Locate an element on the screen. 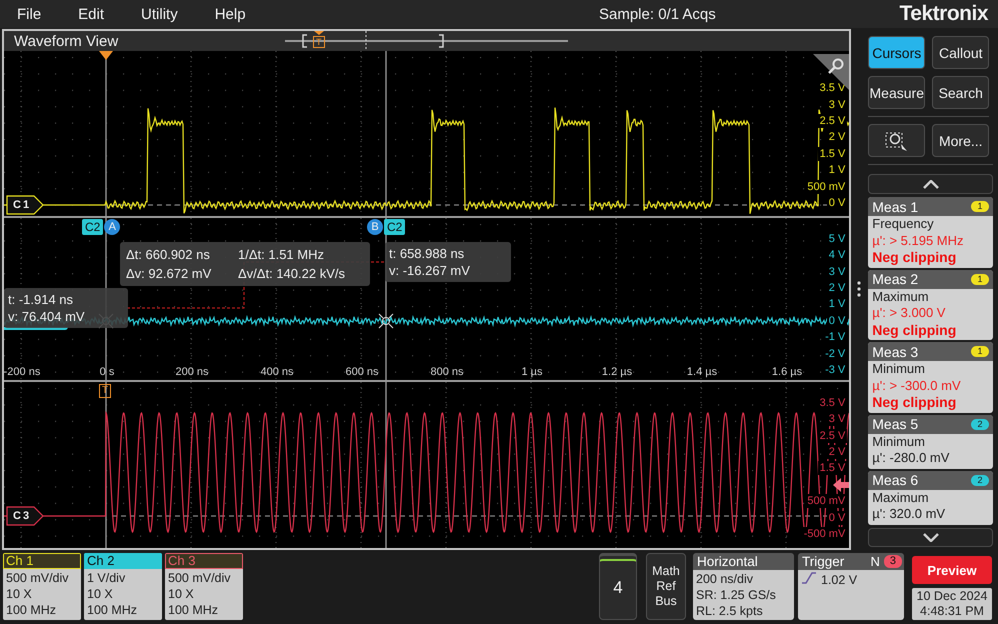 This screenshot has height=624, width=998. trigger-title: Trigger is located at coordinates (823, 561).